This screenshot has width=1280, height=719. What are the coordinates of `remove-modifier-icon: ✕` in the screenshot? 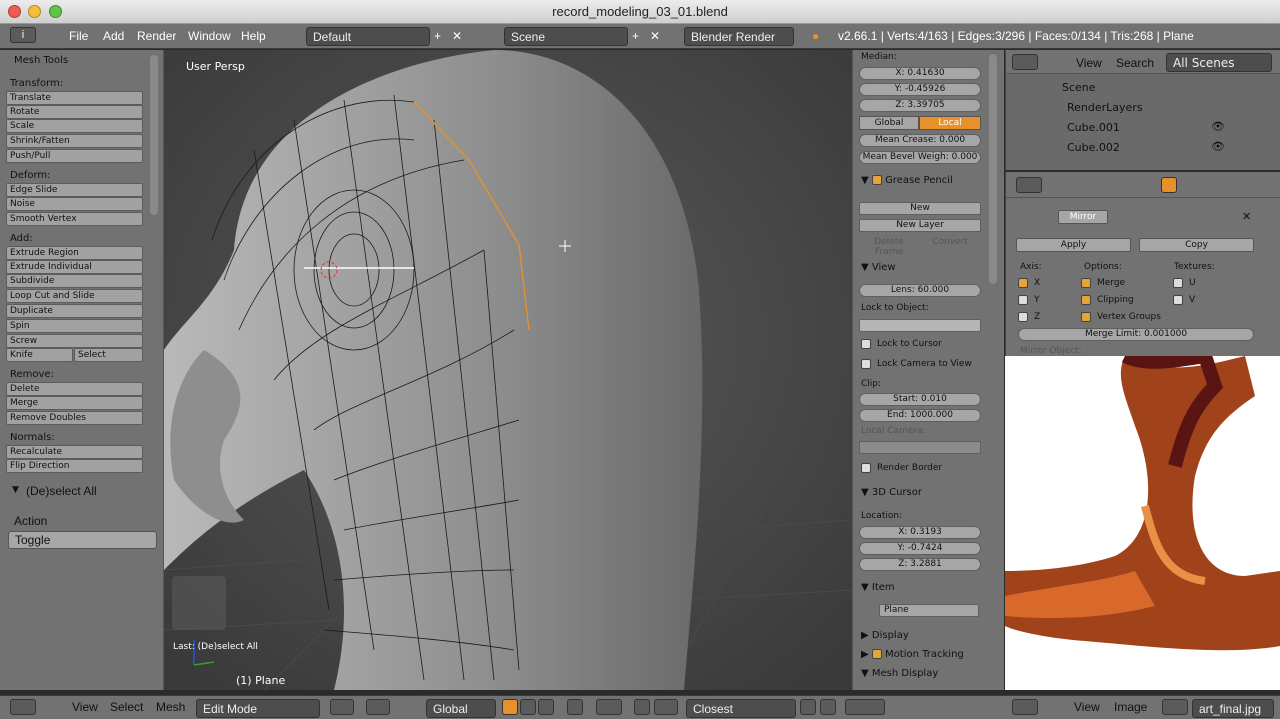 It's located at (1246, 216).